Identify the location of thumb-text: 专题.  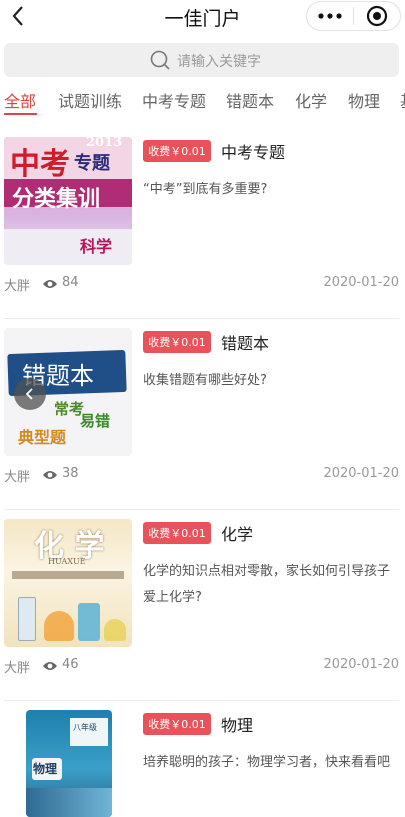
(92, 163).